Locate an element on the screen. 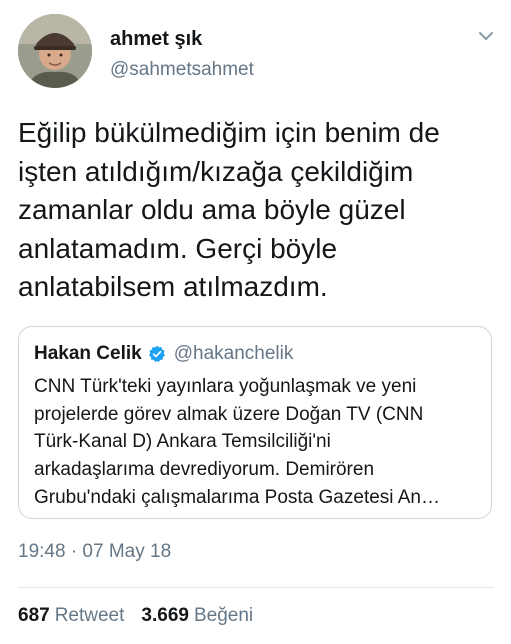 The image size is (511, 644). avatar is located at coordinates (55, 51).